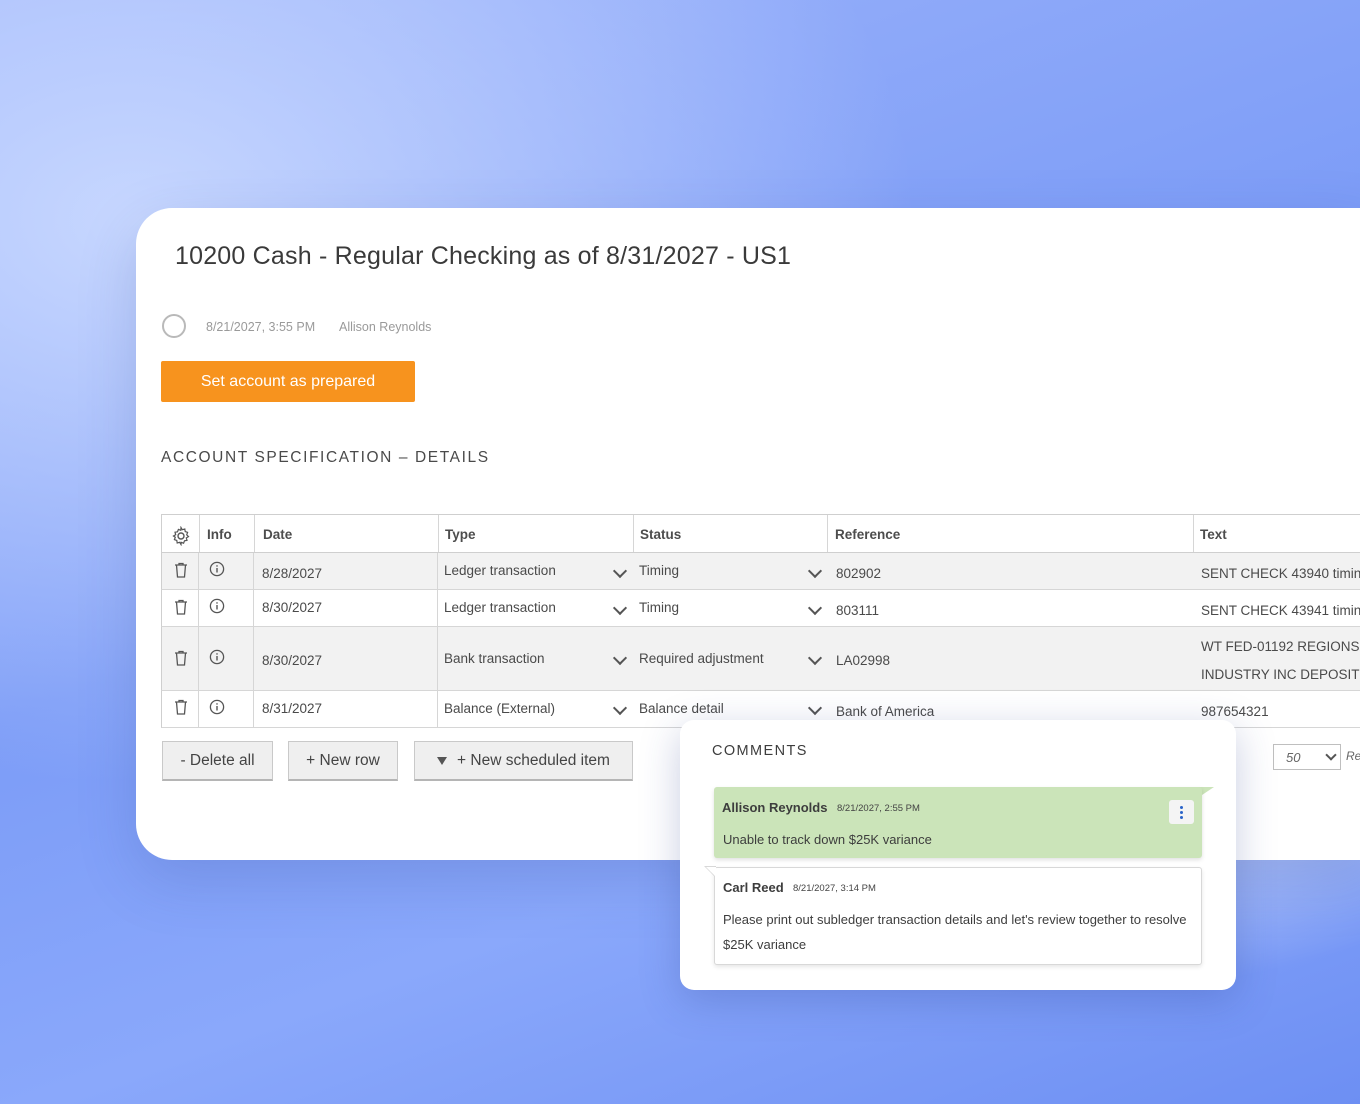  Describe the element at coordinates (494, 658) in the screenshot. I see `row-type-select: Bank transaction` at that location.